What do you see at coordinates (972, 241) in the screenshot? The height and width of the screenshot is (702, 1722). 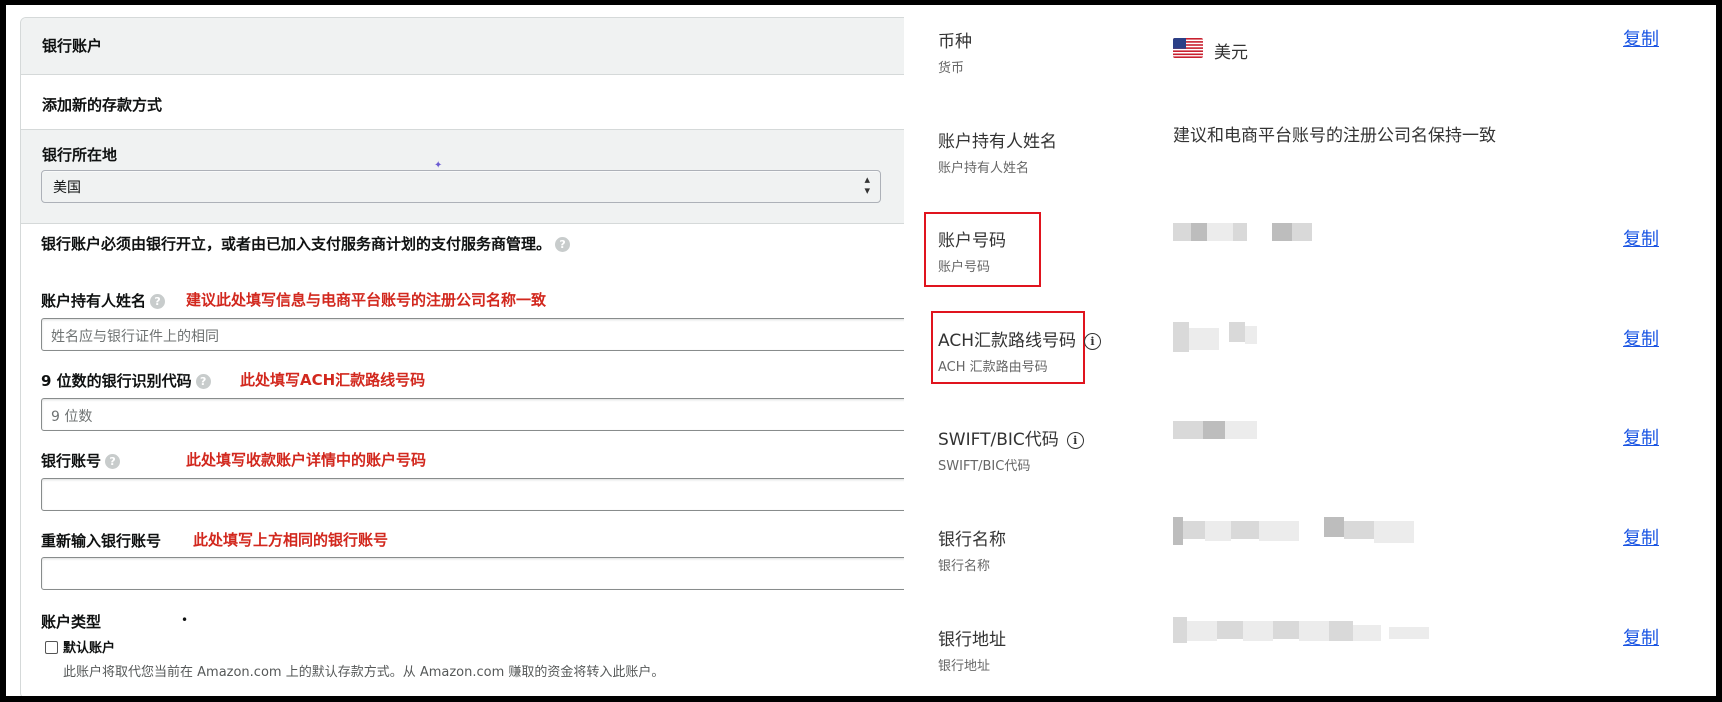 I see `account-number-label: 账户号码` at bounding box center [972, 241].